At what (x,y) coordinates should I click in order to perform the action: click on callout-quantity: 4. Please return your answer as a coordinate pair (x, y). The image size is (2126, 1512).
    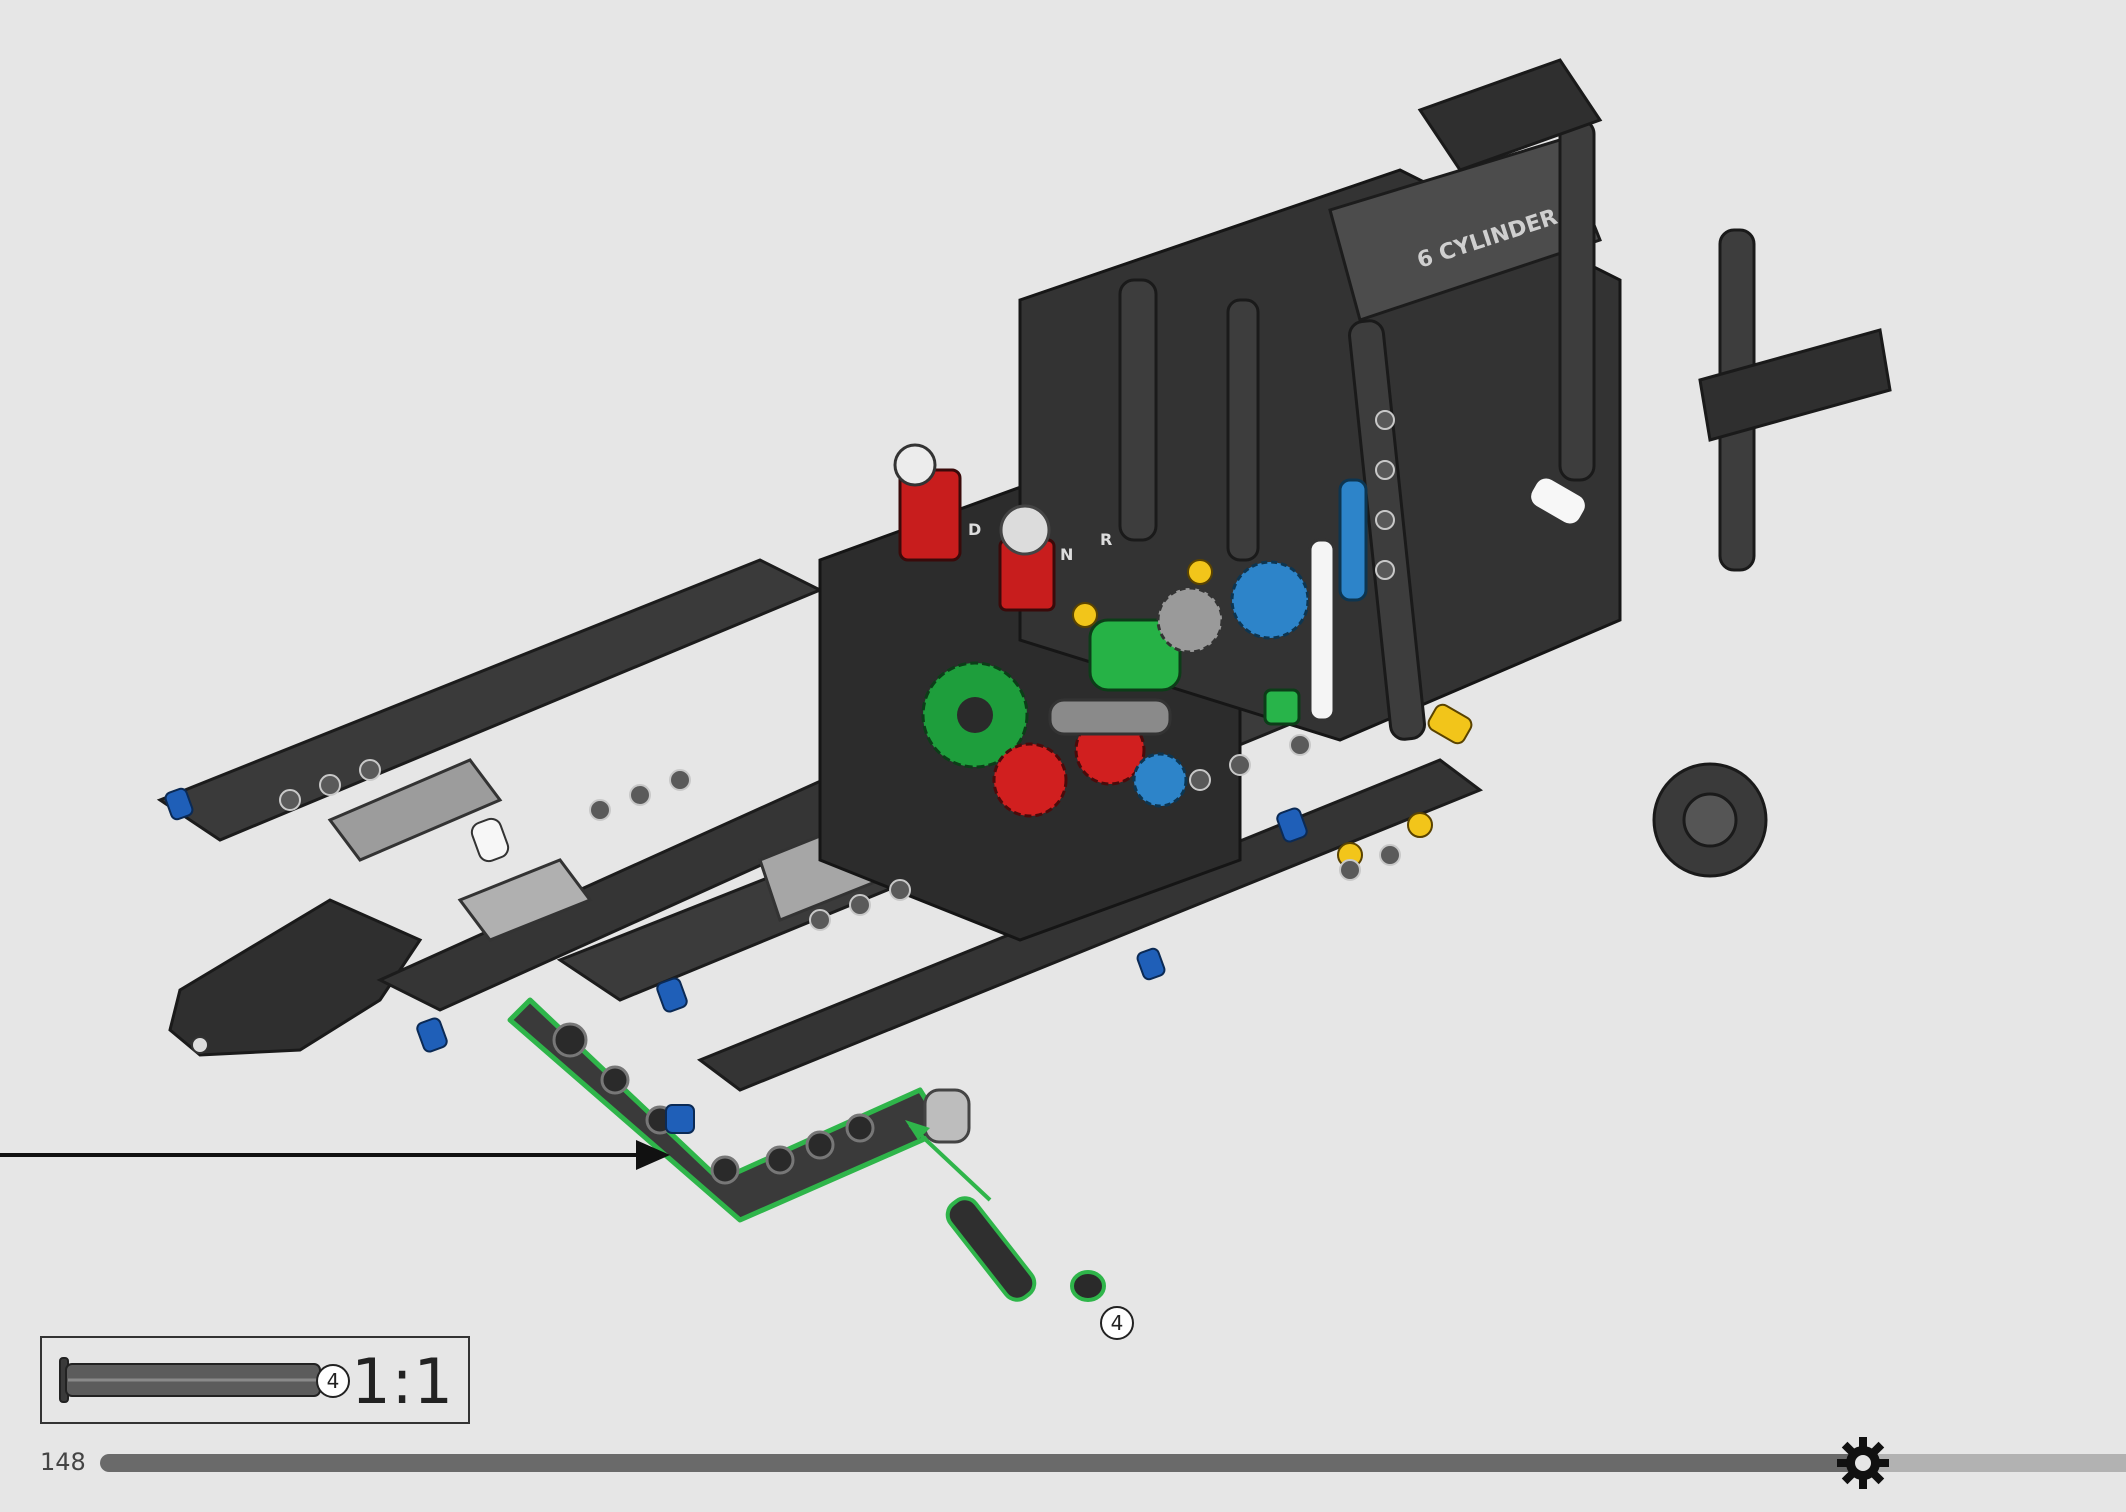
    Looking at the image, I should click on (1117, 1323).